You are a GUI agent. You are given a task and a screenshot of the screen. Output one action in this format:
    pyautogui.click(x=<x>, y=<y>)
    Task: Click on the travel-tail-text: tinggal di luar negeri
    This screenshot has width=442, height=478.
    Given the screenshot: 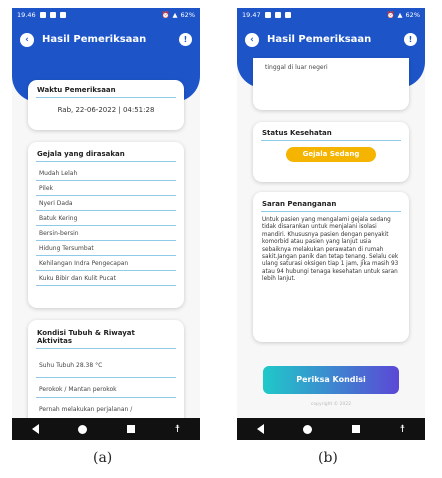 What is the action you would take?
    pyautogui.click(x=296, y=67)
    